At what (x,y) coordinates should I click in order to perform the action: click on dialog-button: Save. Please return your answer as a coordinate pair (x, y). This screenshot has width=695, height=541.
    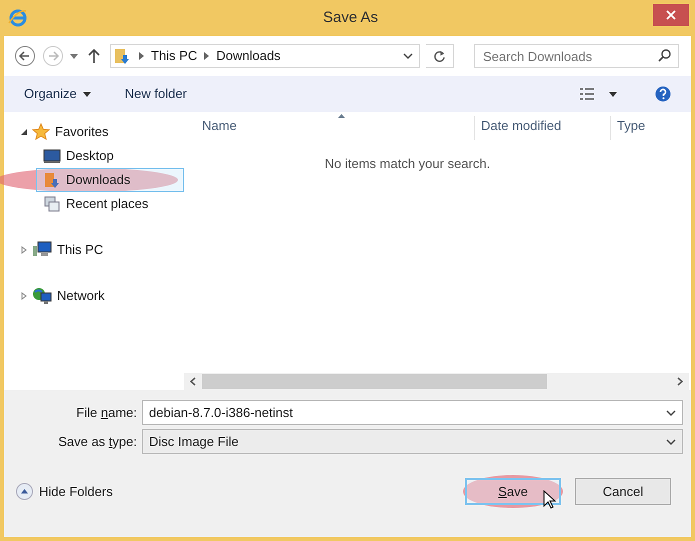
    Looking at the image, I should click on (513, 491).